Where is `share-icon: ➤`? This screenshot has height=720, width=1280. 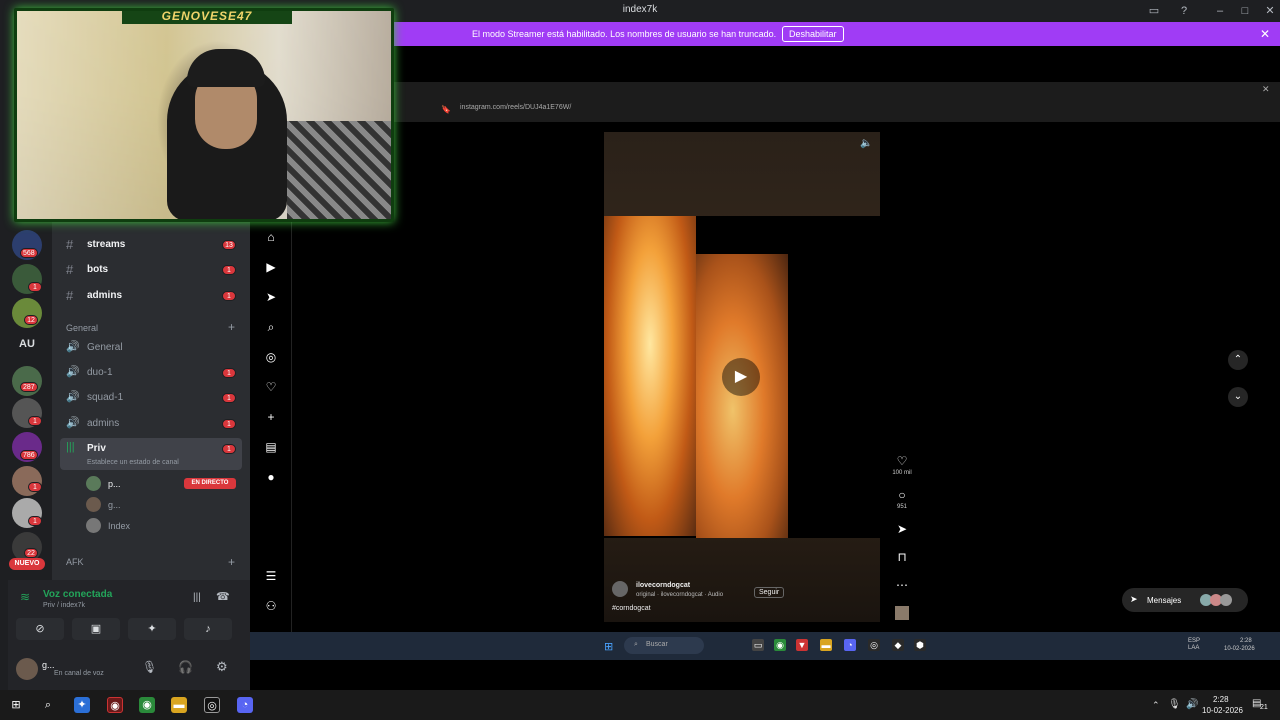 share-icon: ➤ is located at coordinates (902, 529).